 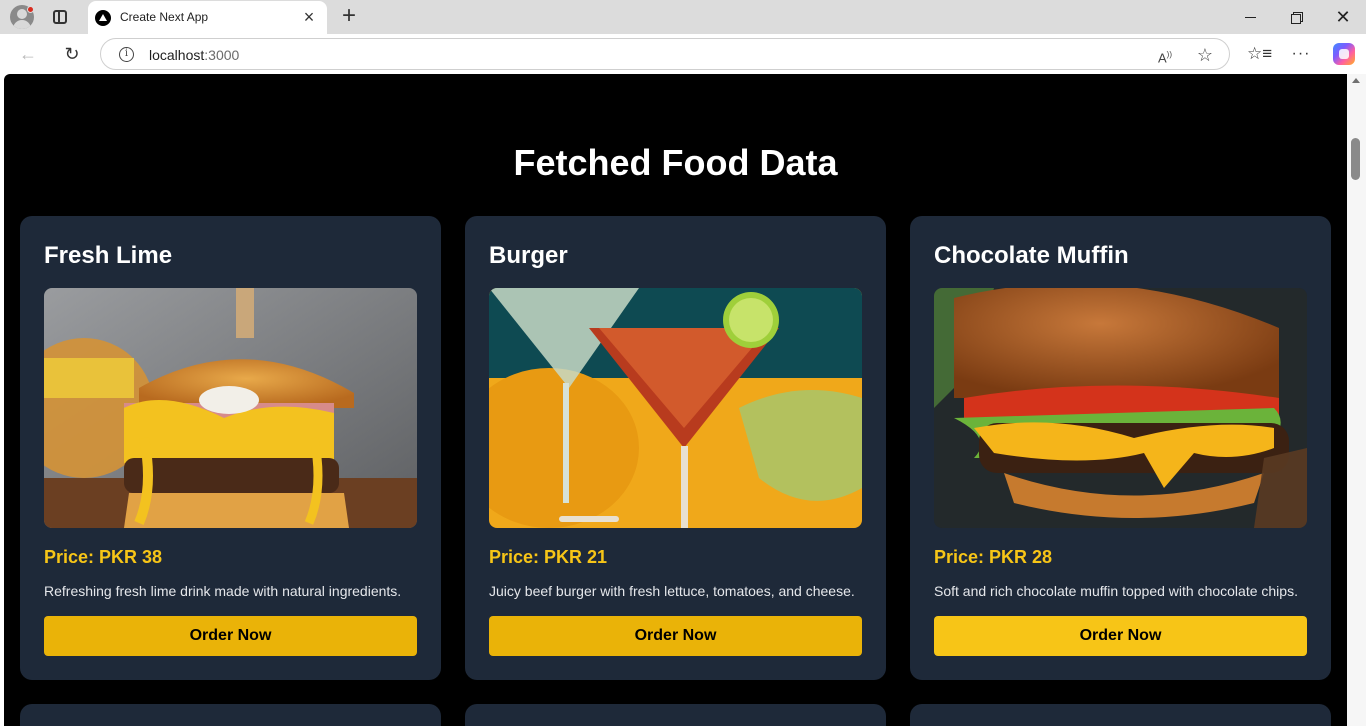 I want to click on window-close-button: ✕, so click(x=1343, y=17).